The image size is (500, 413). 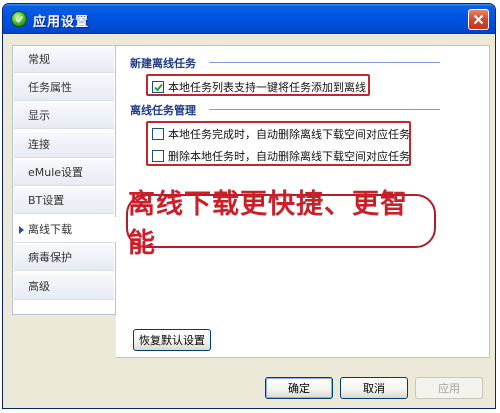 I want to click on nav-item-label: 连接, so click(x=39, y=144).